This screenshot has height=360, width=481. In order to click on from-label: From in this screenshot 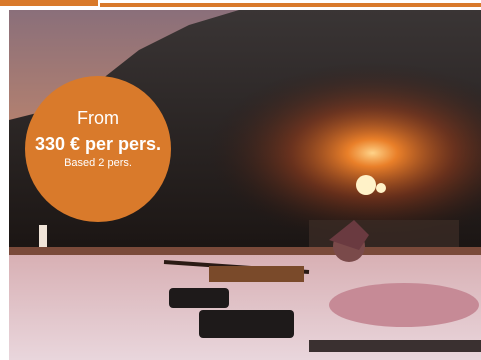, I will do `click(98, 118)`.